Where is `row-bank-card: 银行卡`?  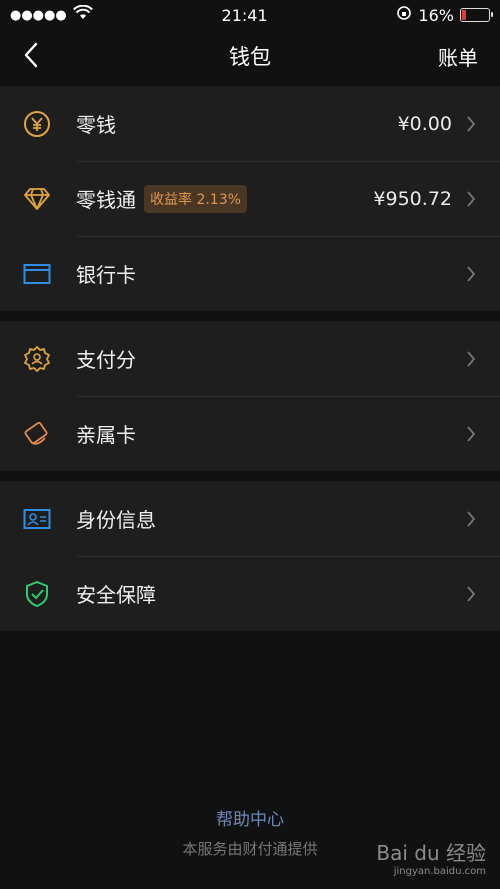
row-bank-card: 银行卡 is located at coordinates (250, 273).